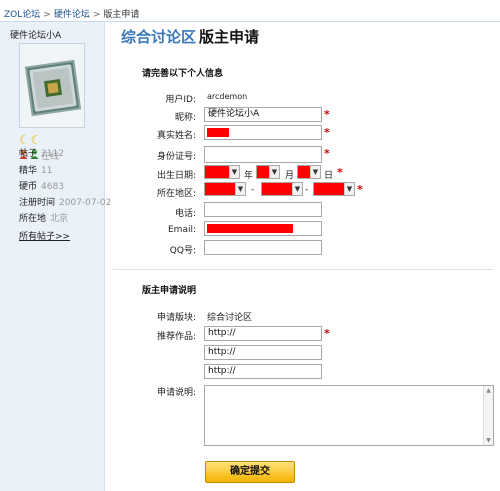 The width and height of the screenshot is (500, 491). I want to click on submit-button: 确定提交, so click(250, 472).